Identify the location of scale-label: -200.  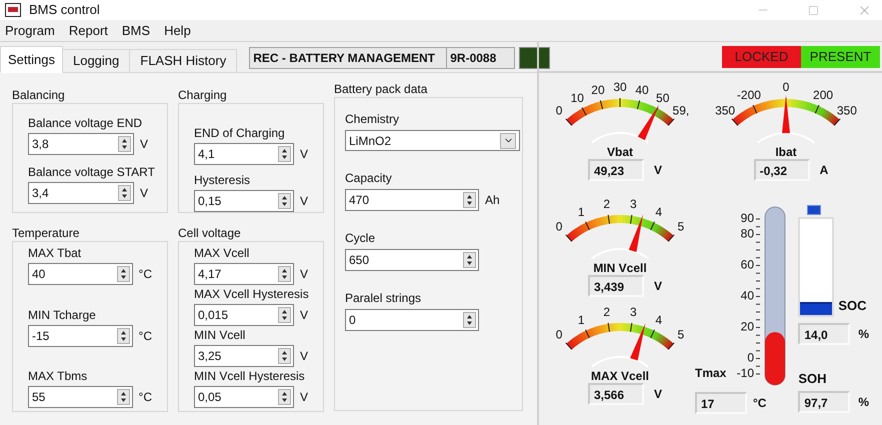
(748, 95).